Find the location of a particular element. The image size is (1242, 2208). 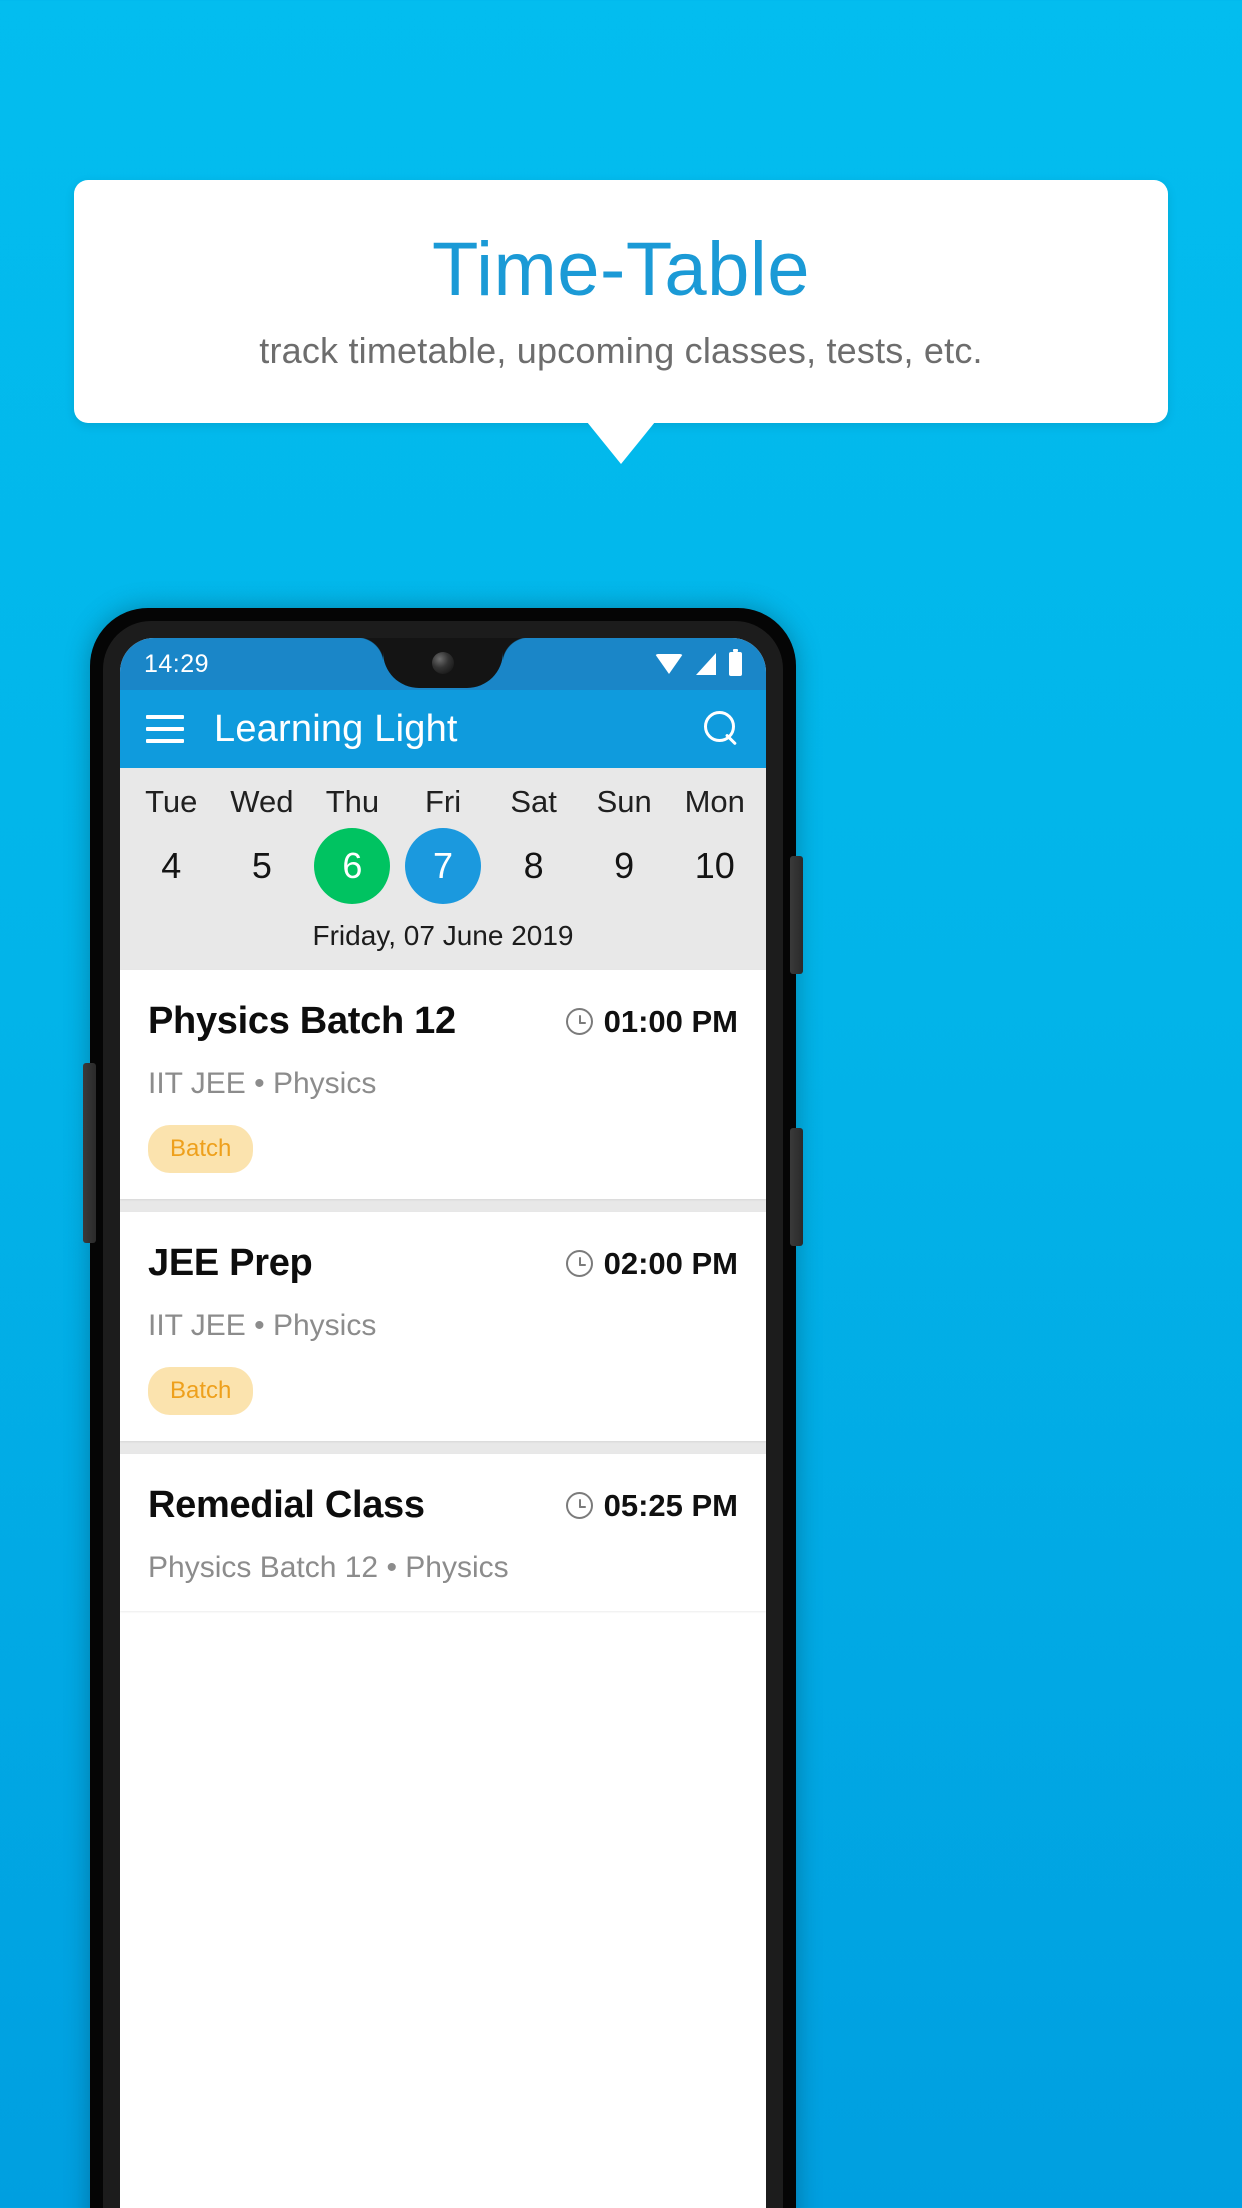

class-time: 02:00 PM is located at coordinates (651, 1263).